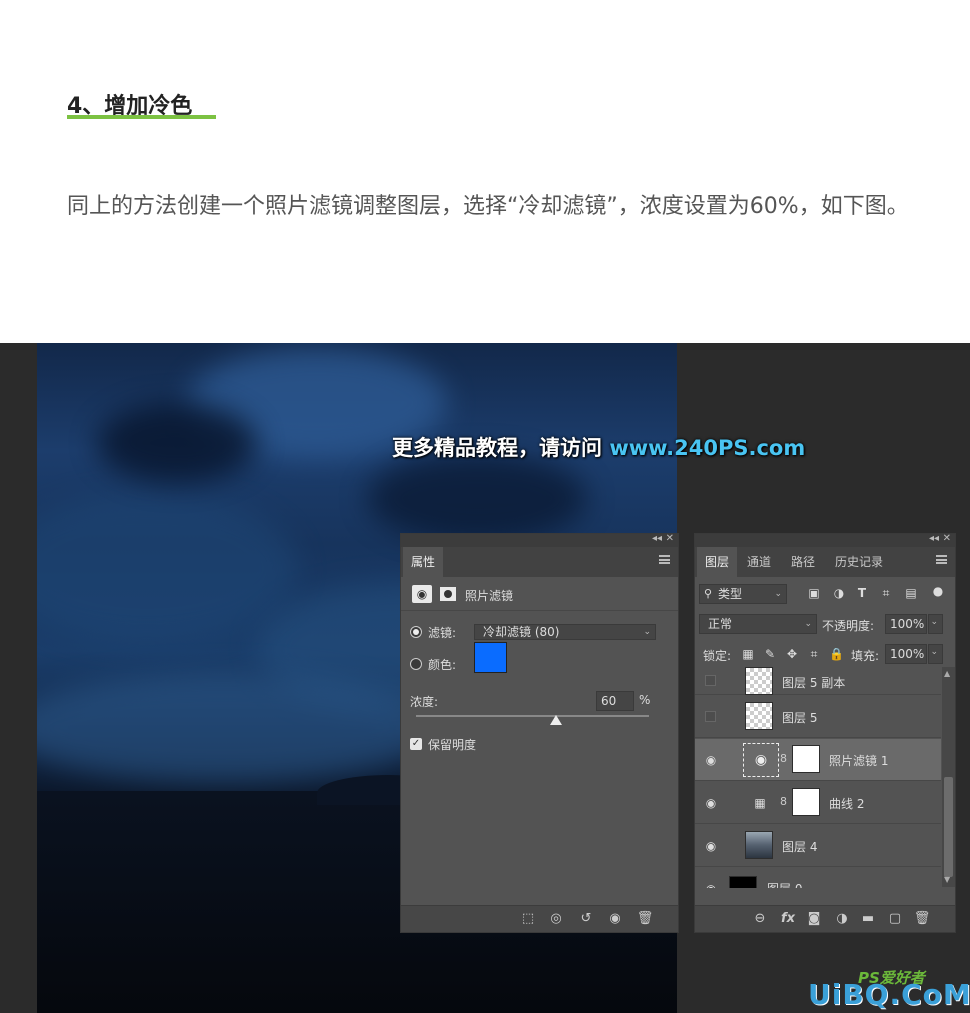 The width and height of the screenshot is (970, 1013). What do you see at coordinates (813, 682) in the screenshot?
I see `layer-name: 图层 5 副本` at bounding box center [813, 682].